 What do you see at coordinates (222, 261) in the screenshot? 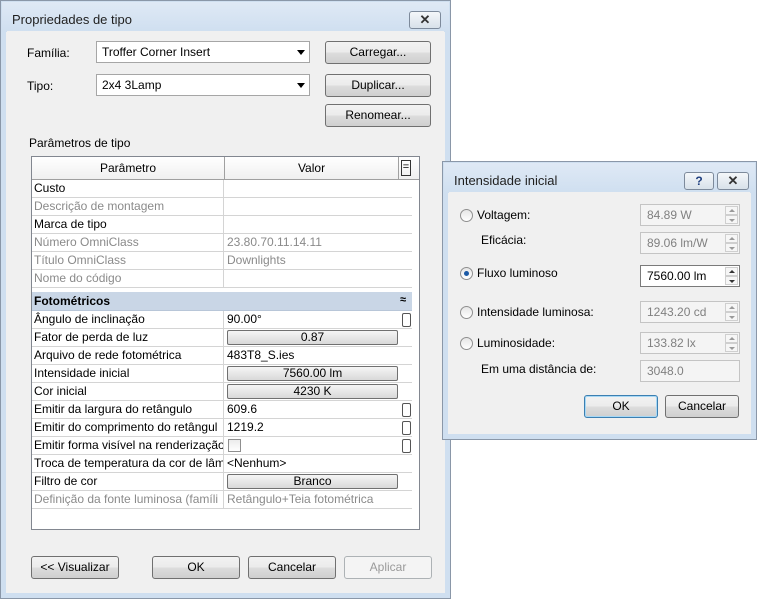
I see `table-row: Título OmniClass Downlights` at bounding box center [222, 261].